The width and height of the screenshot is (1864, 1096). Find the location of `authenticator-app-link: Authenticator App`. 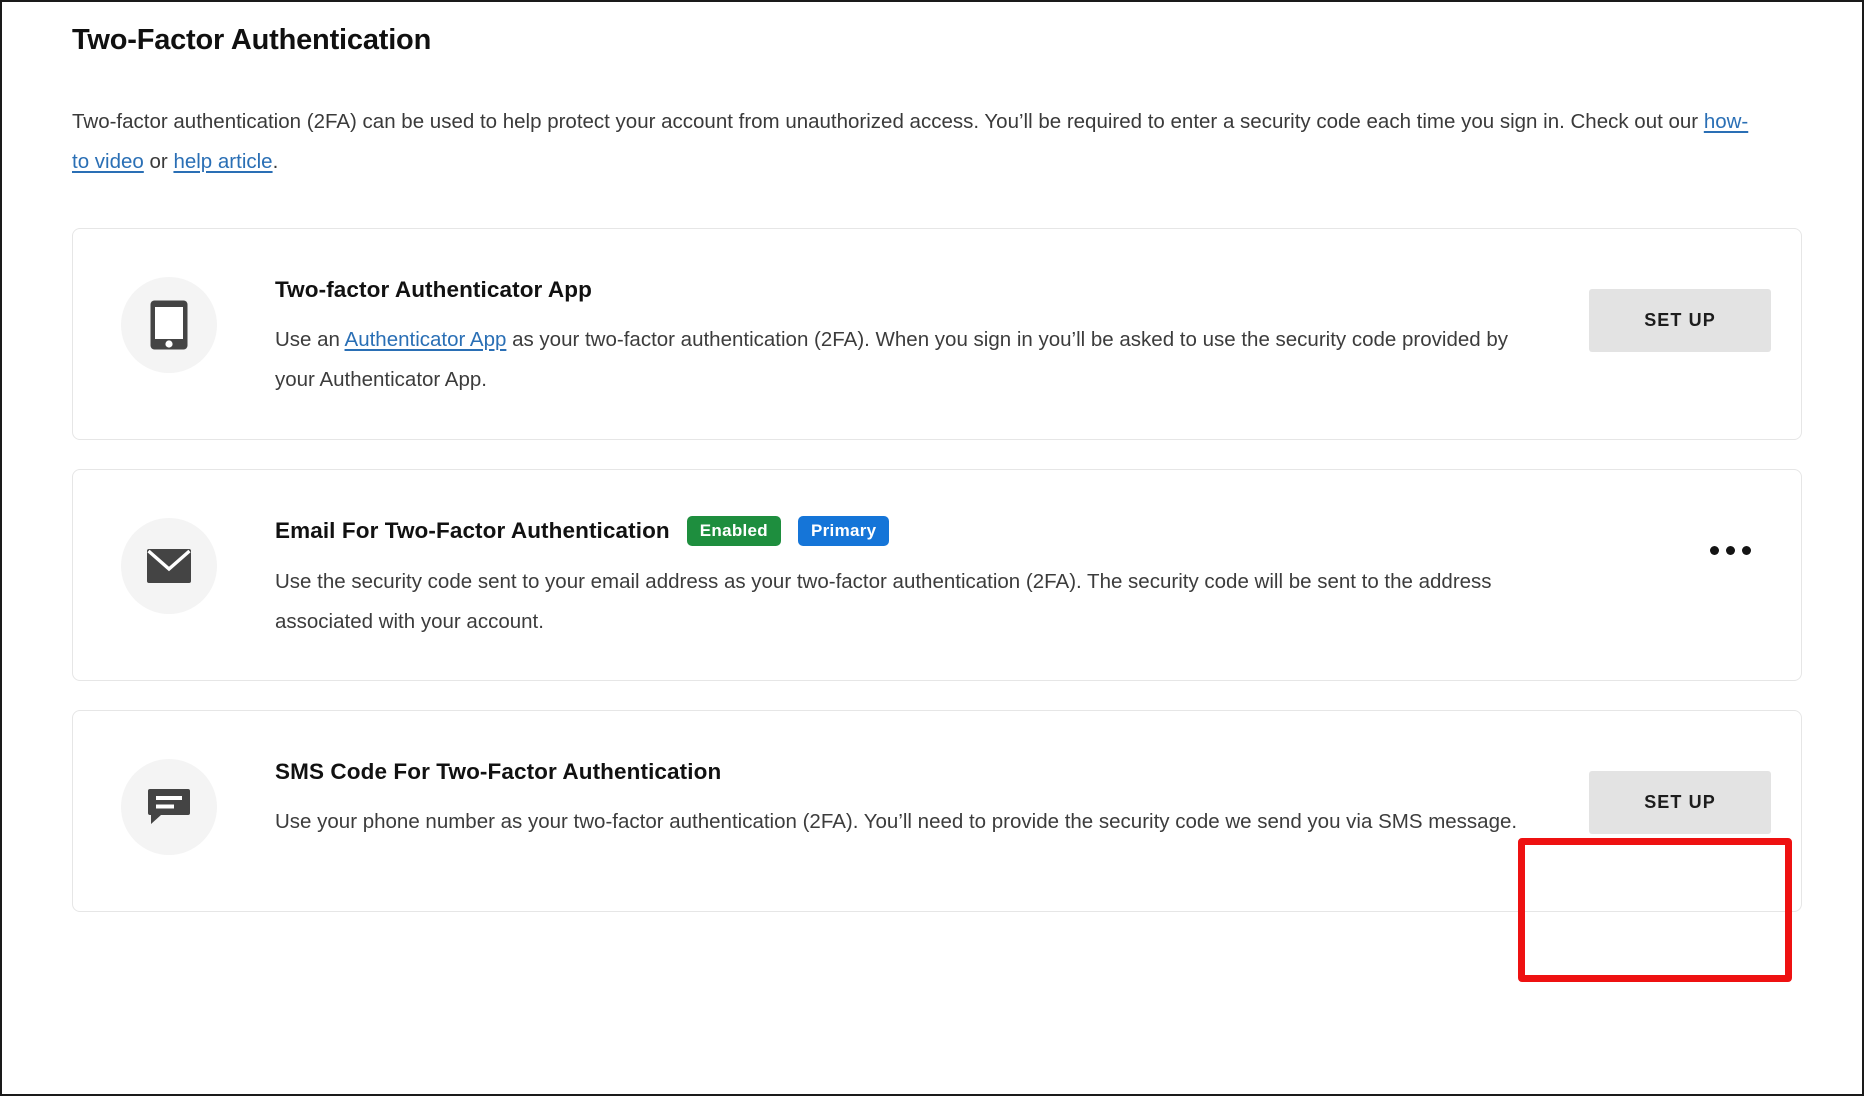

authenticator-app-link: Authenticator App is located at coordinates (426, 339).